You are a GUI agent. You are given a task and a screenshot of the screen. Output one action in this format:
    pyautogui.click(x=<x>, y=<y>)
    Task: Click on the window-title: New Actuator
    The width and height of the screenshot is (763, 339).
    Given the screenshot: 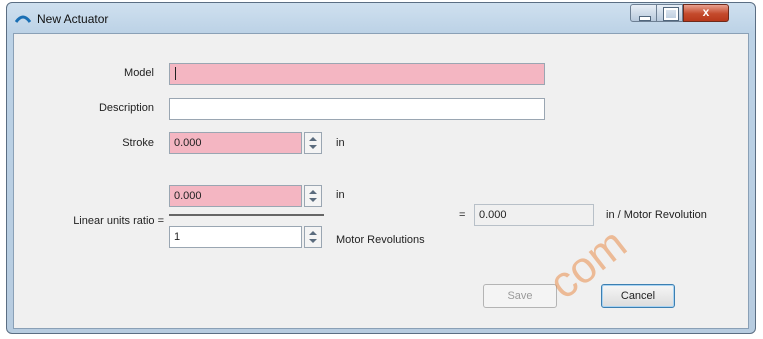 What is the action you would take?
    pyautogui.click(x=73, y=19)
    